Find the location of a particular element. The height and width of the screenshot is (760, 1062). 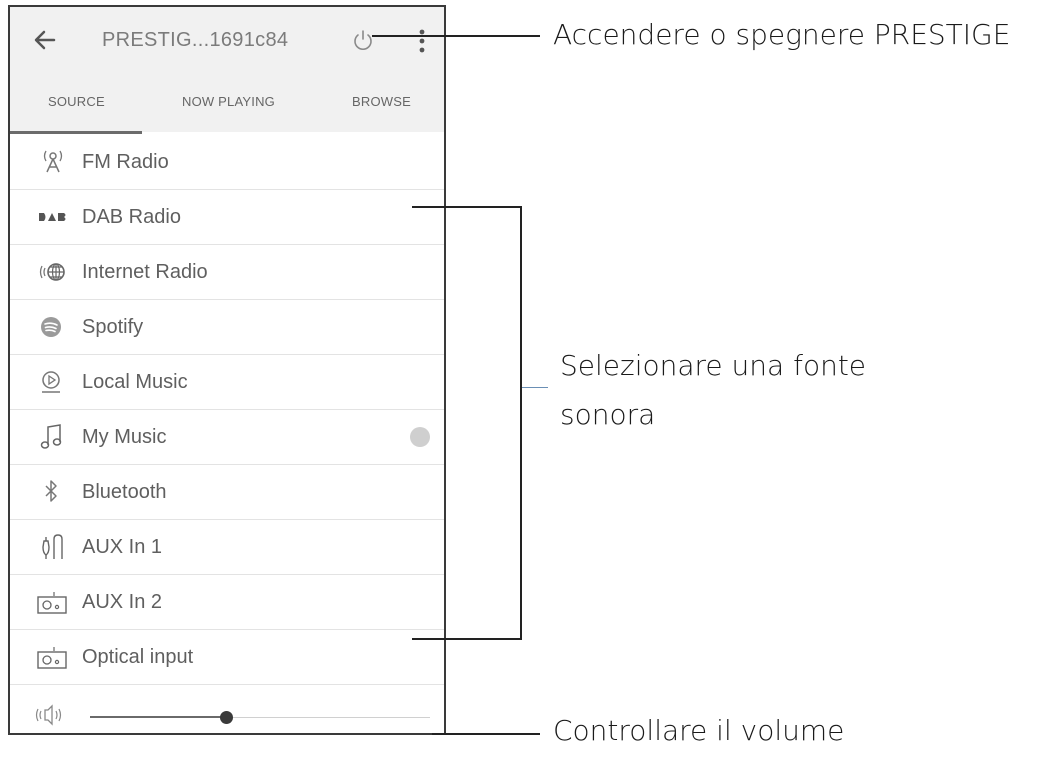

source-label: Local Music is located at coordinates (135, 382).